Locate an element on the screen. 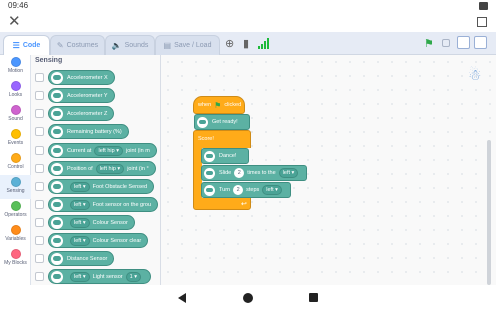 The height and width of the screenshot is (310, 496). sensor-number-dropdown: 1 ▾ is located at coordinates (133, 276).